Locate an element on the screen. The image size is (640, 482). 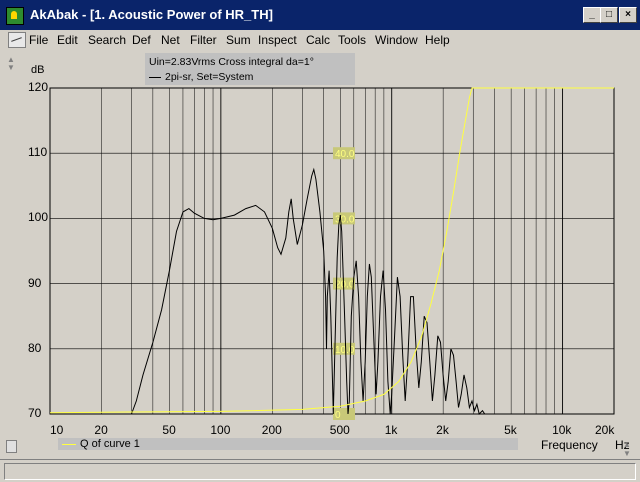
status-bar is located at coordinates (320, 470).